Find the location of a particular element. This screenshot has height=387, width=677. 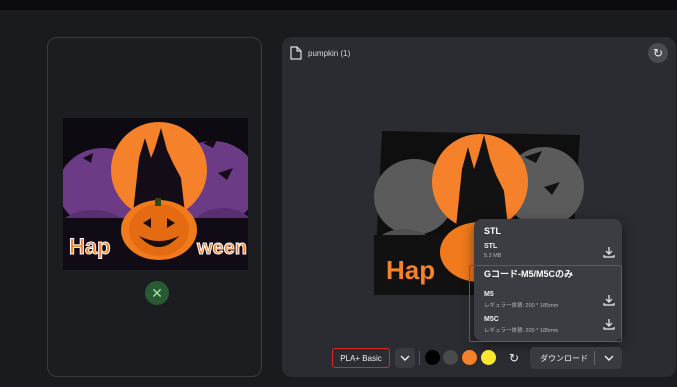

reset-colors-button: ↻ is located at coordinates (514, 358).